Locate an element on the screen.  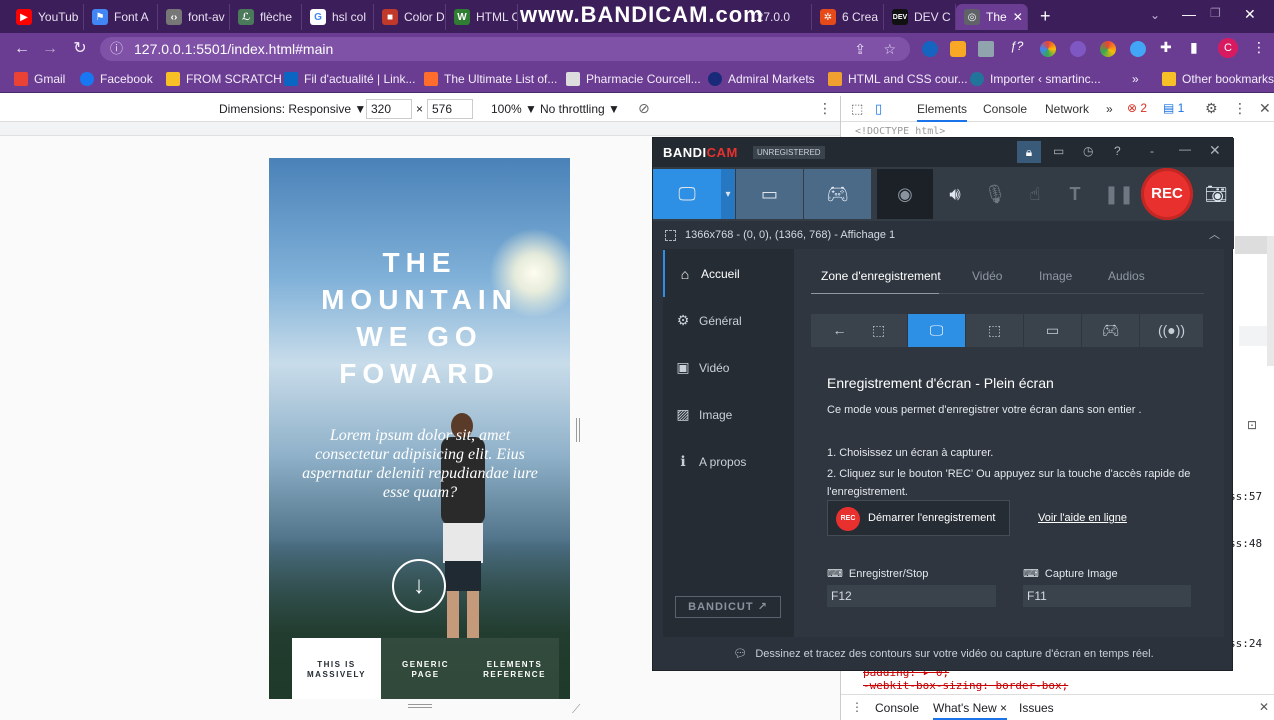
extension-image-icon is located at coordinates (986, 49).